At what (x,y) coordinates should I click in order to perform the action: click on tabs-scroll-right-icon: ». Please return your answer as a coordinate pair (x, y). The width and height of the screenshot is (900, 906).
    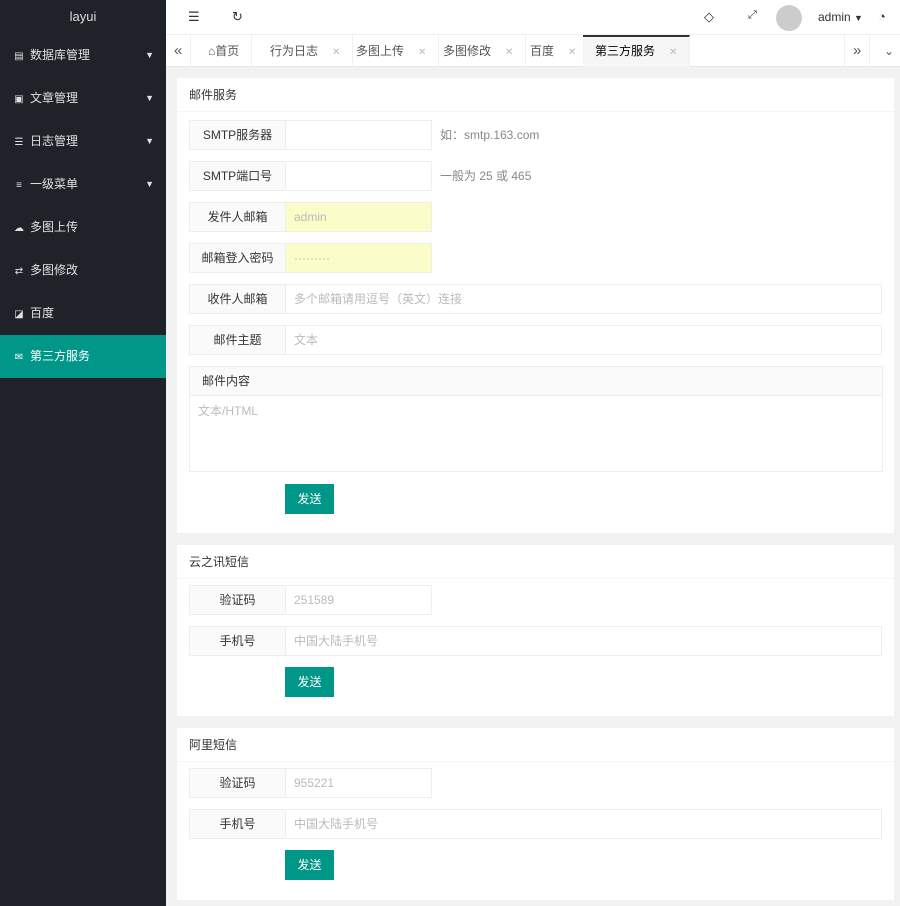
    Looking at the image, I should click on (857, 51).